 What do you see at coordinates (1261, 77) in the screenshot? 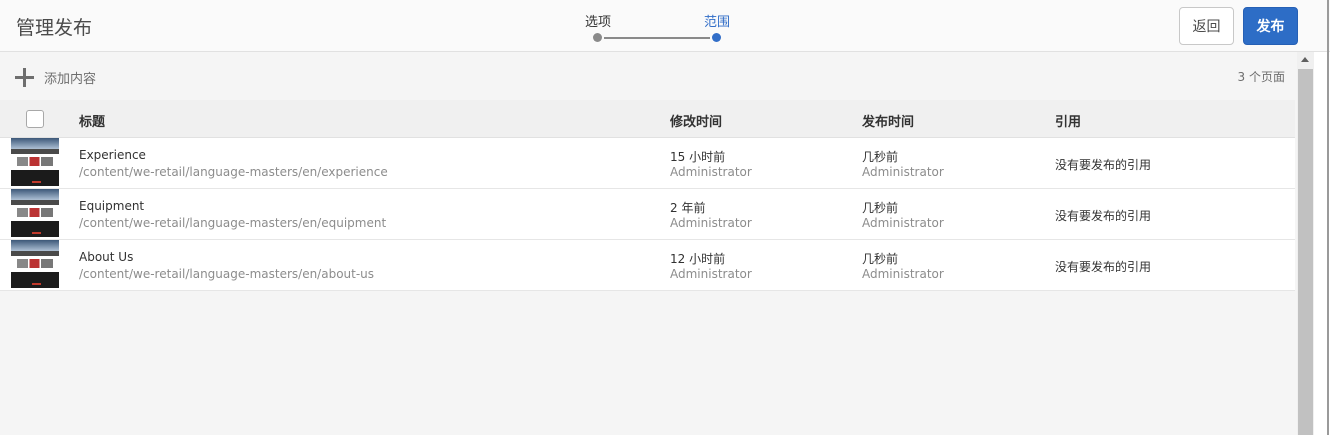
I see `page-count: 3 个页面` at bounding box center [1261, 77].